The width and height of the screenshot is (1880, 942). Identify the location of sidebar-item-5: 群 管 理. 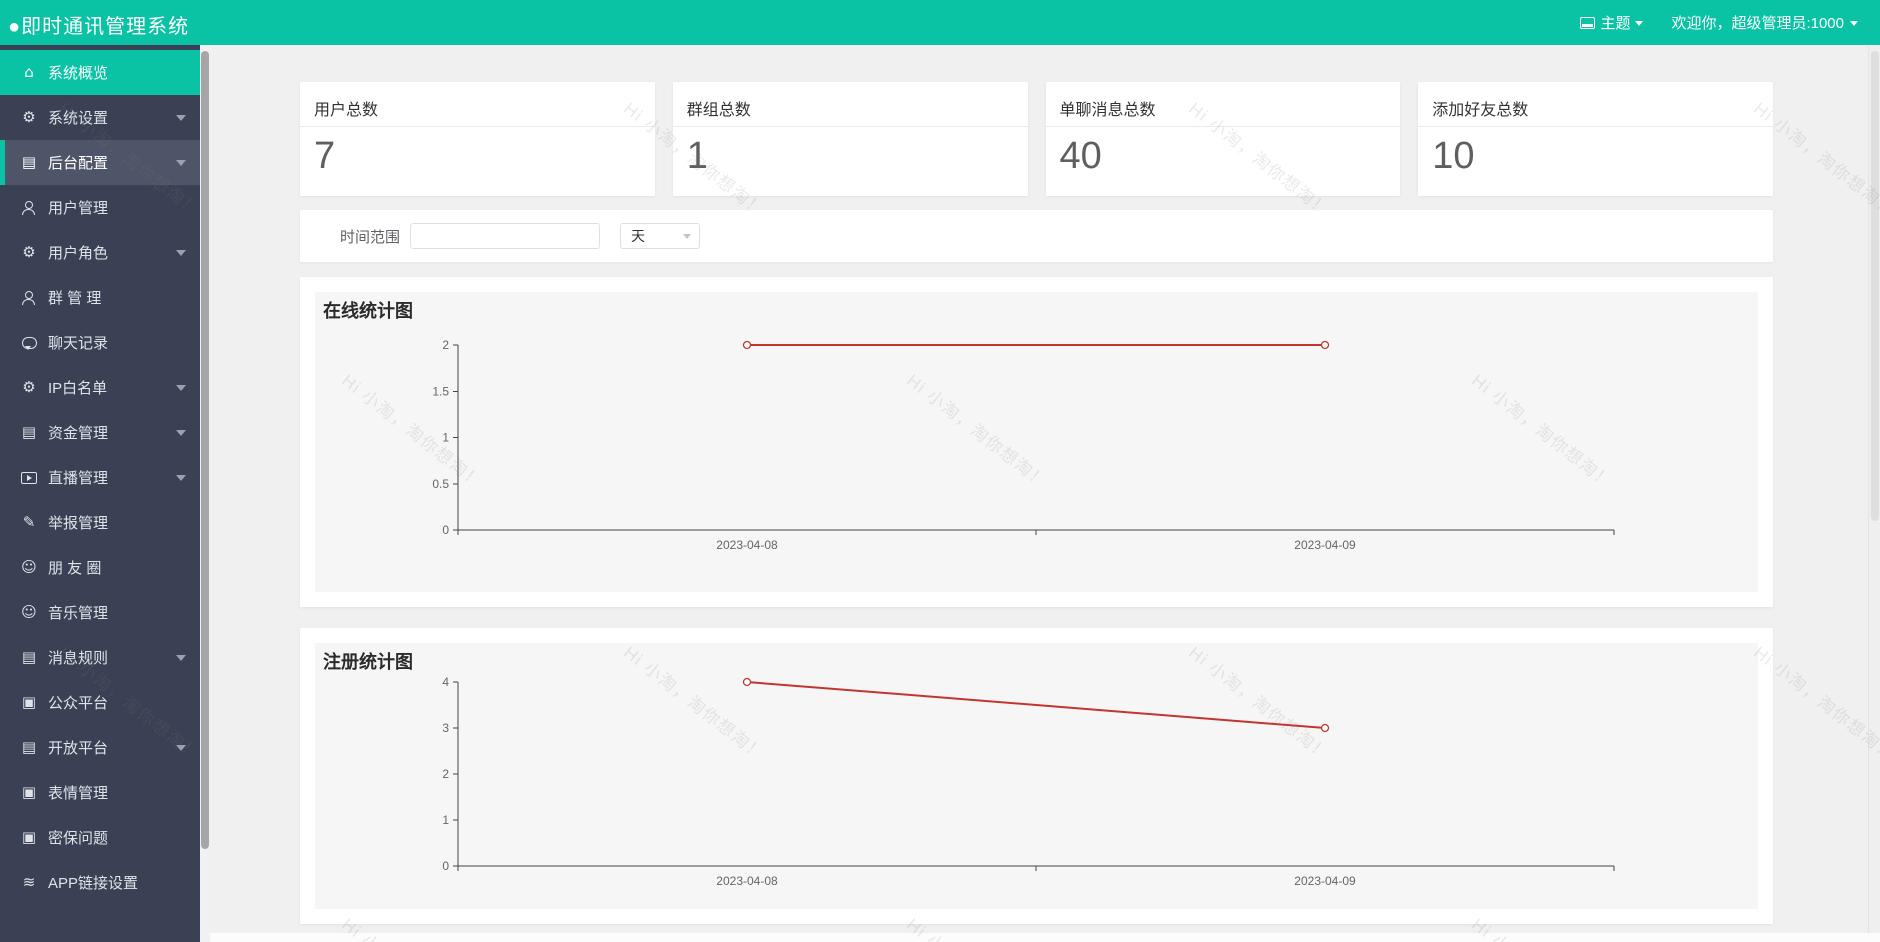
(100, 297).